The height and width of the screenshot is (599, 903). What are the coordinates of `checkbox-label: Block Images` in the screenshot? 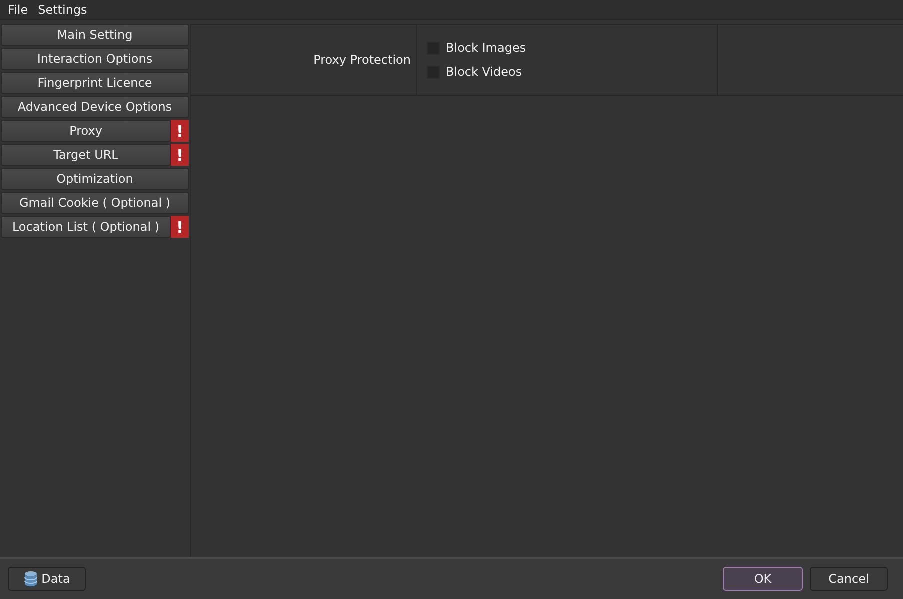 It's located at (486, 48).